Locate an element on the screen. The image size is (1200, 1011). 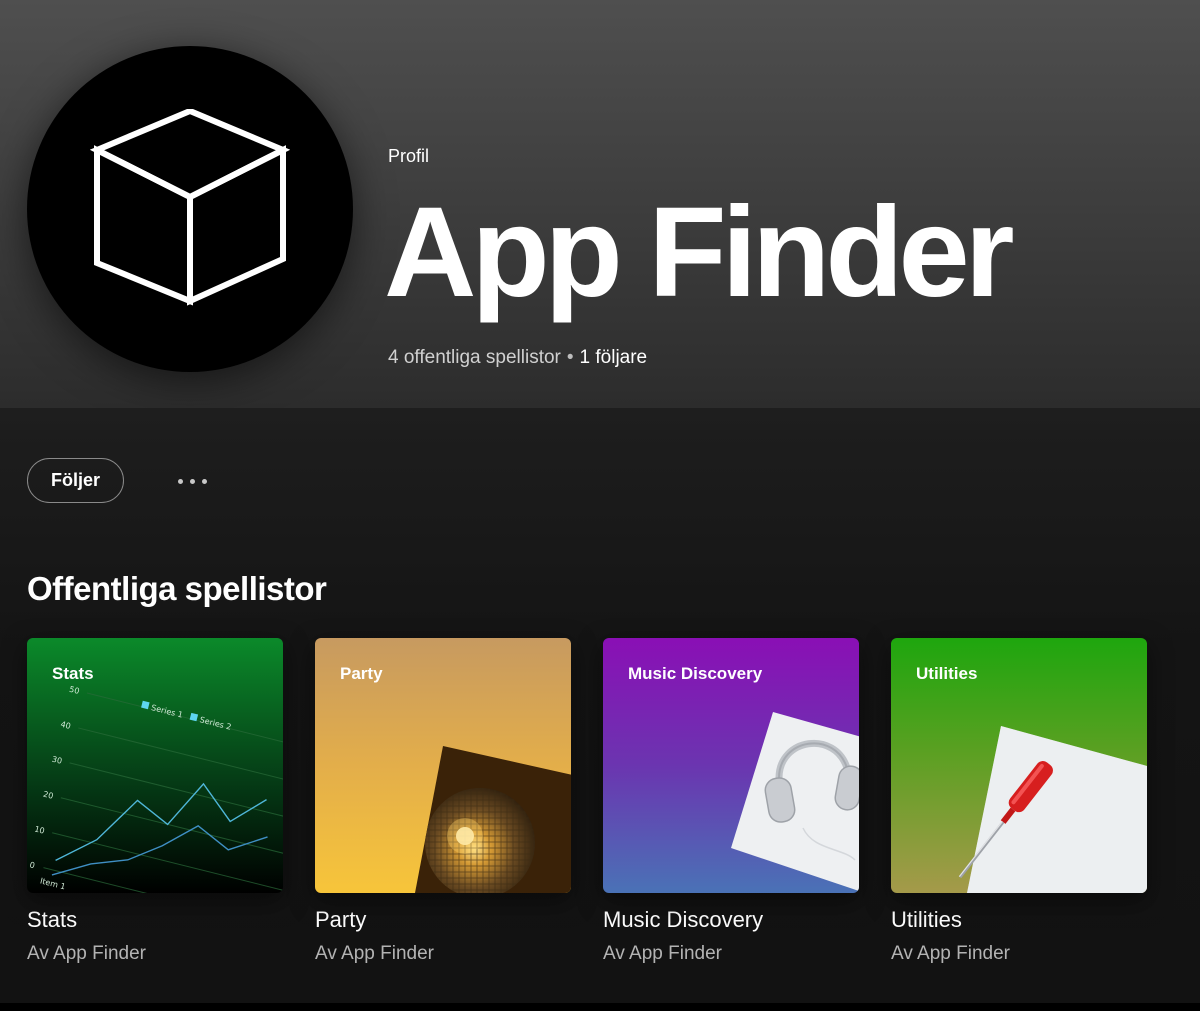
playlist-card-party: Party Party Av App Finder is located at coordinates (443, 801).